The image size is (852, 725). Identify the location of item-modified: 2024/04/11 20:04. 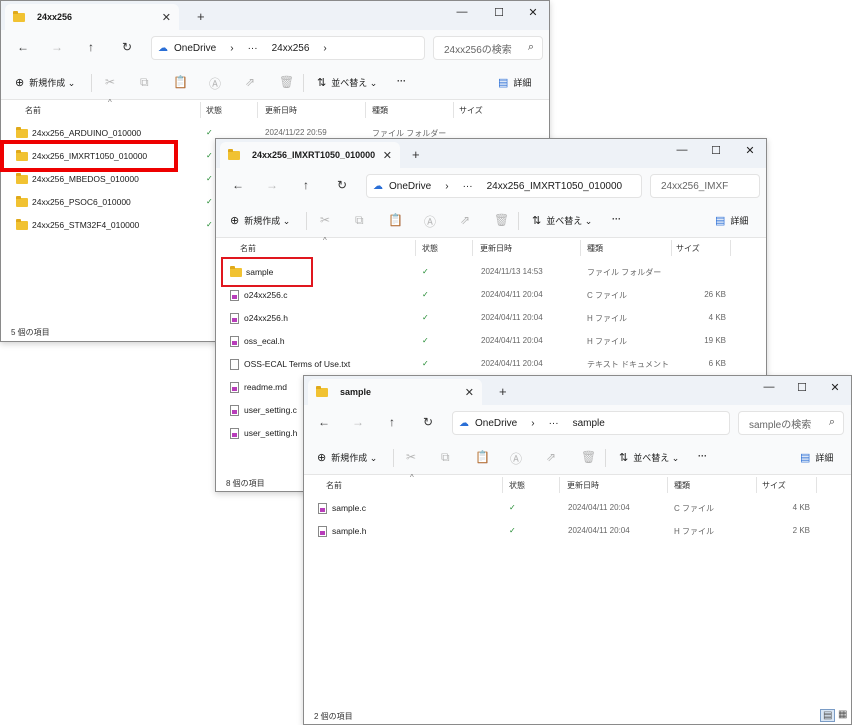
(512, 294).